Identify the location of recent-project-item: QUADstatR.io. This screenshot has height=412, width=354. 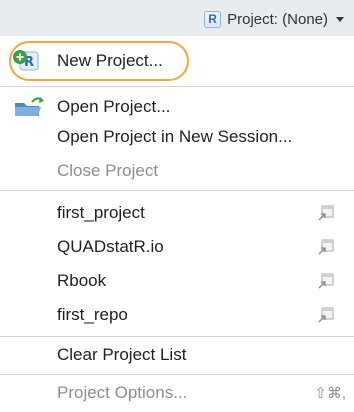
(177, 247).